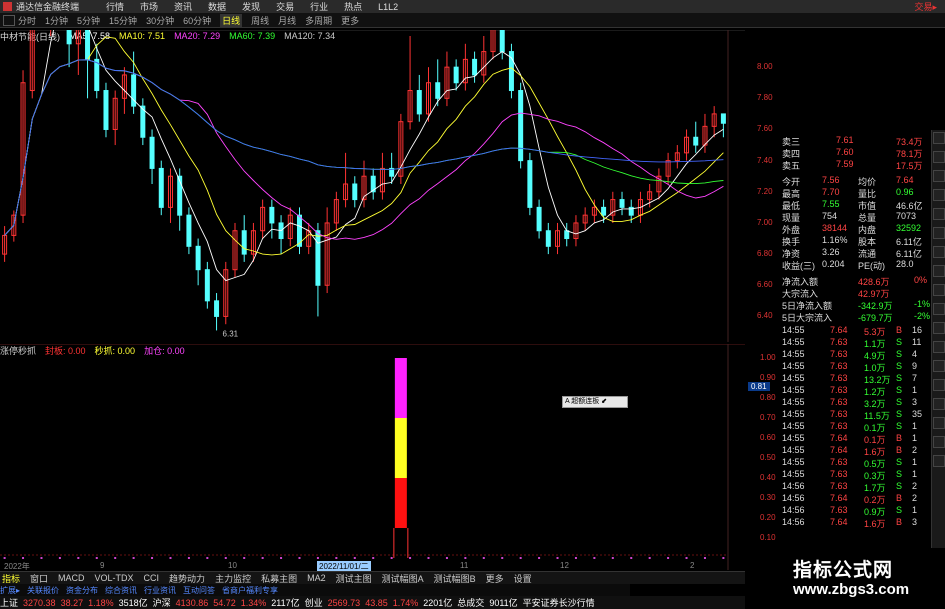  I want to click on extension-tab-2: 资金分布, so click(82, 590).